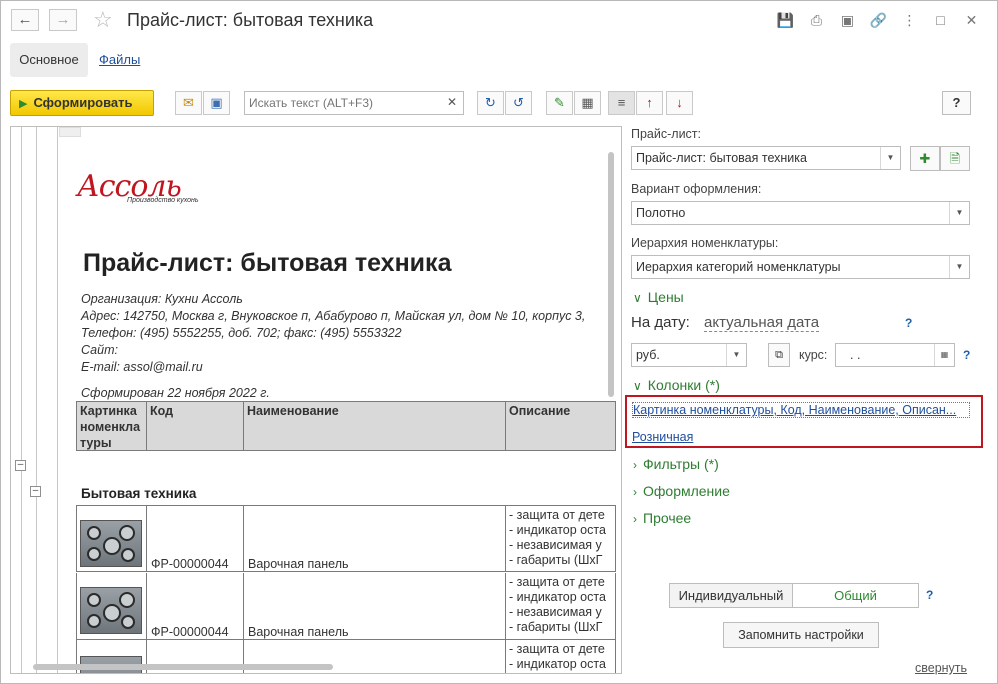  I want to click on copy-doc-icon: 🗎, so click(955, 158).